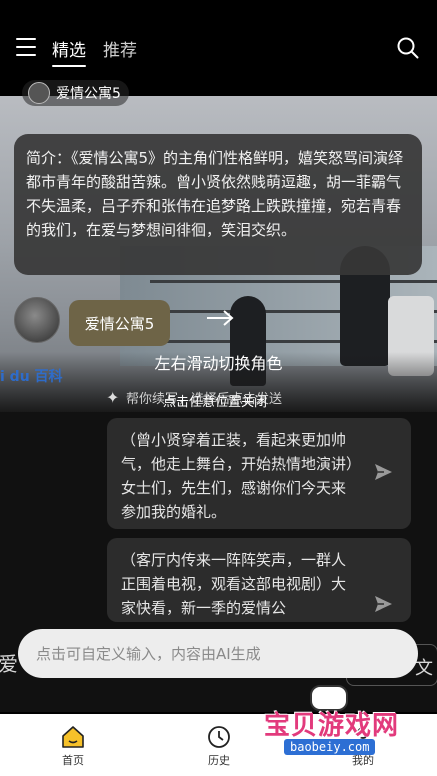  What do you see at coordinates (9, 664) in the screenshot?
I see `side-text-left: 爱` at bounding box center [9, 664].